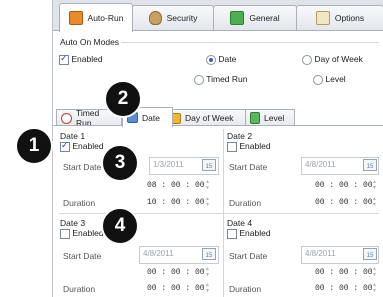  Describe the element at coordinates (176, 185) in the screenshot. I see `start-time-value: 08 : 00 : 00` at that location.